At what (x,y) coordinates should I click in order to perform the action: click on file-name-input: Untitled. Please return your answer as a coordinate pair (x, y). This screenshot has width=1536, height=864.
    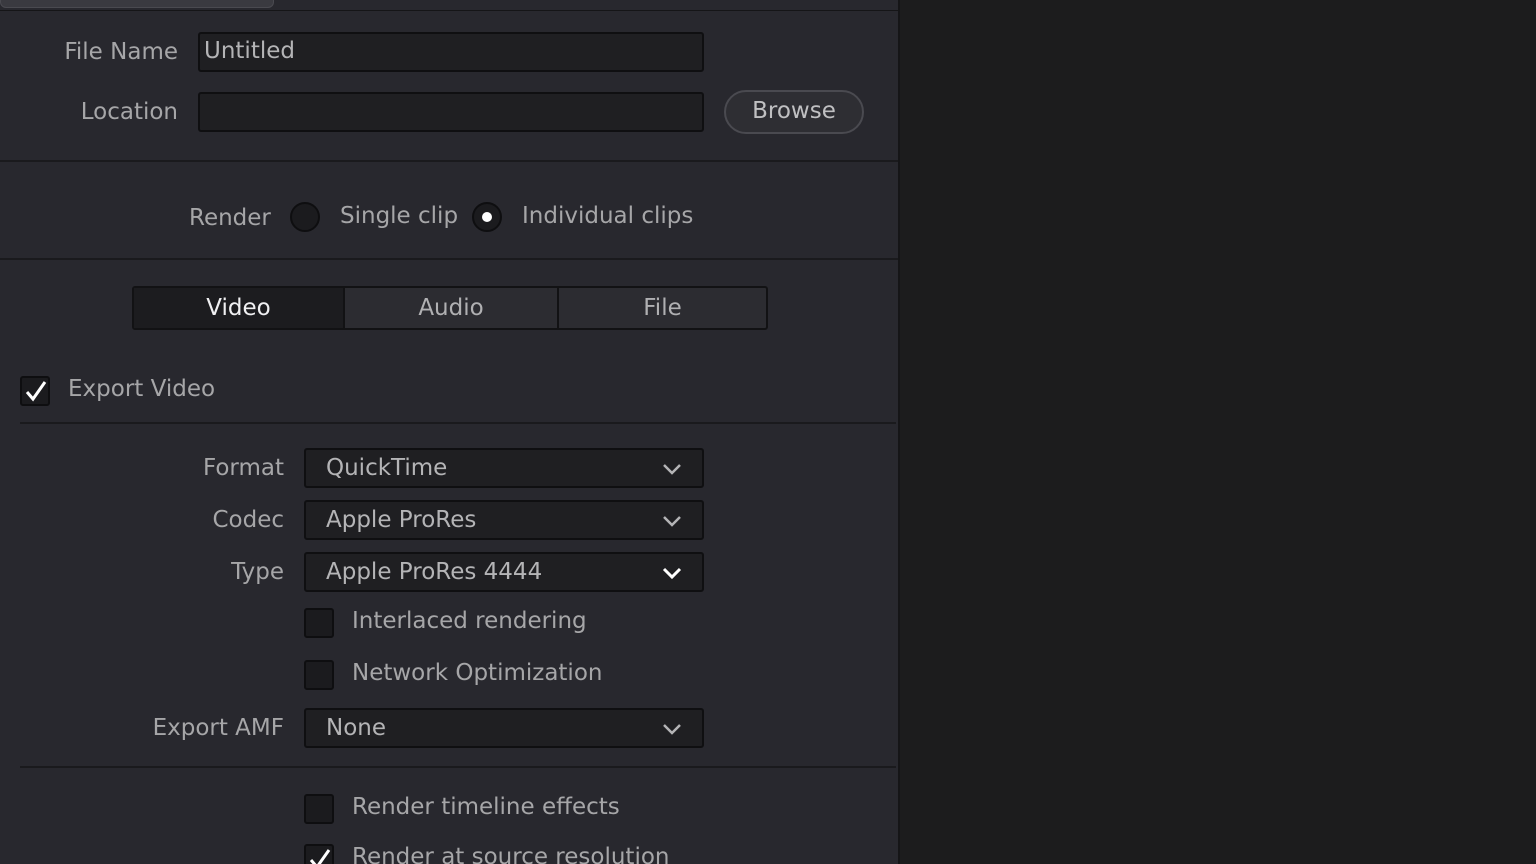
    Looking at the image, I should click on (451, 52).